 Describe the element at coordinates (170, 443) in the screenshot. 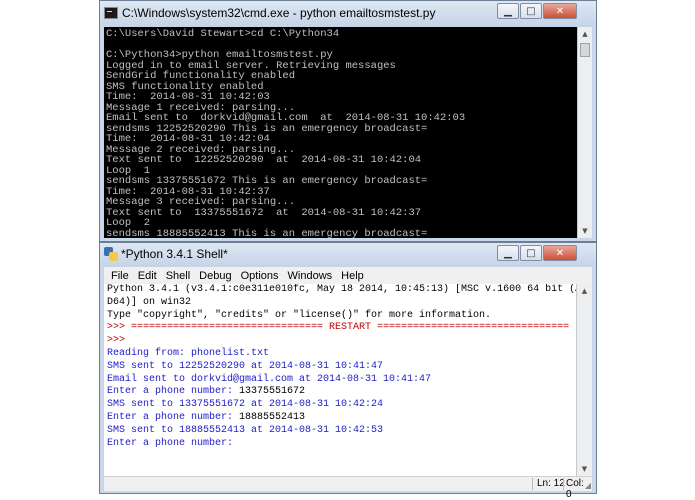

I see `shell-line: Enter a phone number:` at that location.